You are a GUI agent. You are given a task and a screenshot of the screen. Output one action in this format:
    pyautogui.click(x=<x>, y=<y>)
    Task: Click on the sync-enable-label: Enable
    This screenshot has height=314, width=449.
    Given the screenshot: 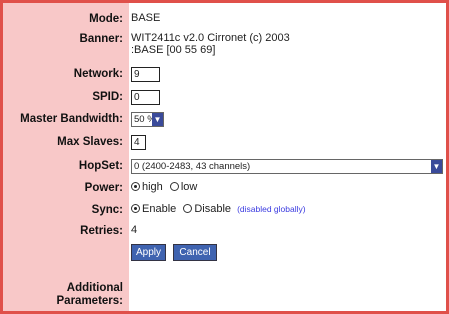 What is the action you would take?
    pyautogui.click(x=159, y=209)
    